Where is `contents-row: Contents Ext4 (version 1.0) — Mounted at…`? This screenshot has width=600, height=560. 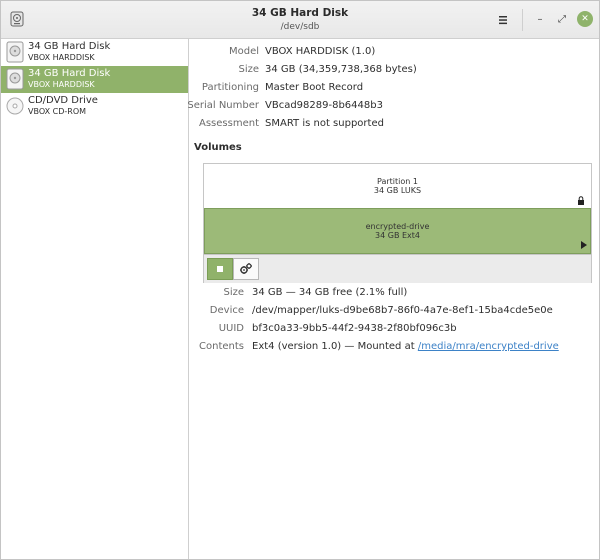
contents-row: Contents Ext4 (version 1.0) — Mounted at… is located at coordinates (374, 348).